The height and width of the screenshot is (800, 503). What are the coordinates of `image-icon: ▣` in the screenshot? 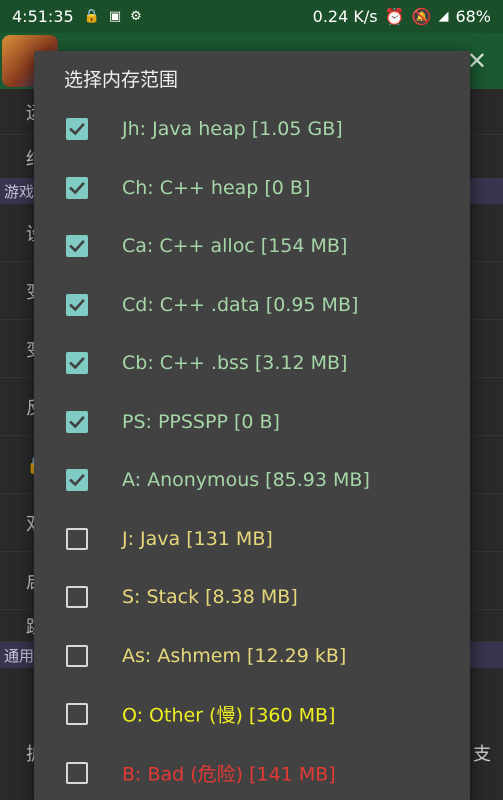 It's located at (115, 16).